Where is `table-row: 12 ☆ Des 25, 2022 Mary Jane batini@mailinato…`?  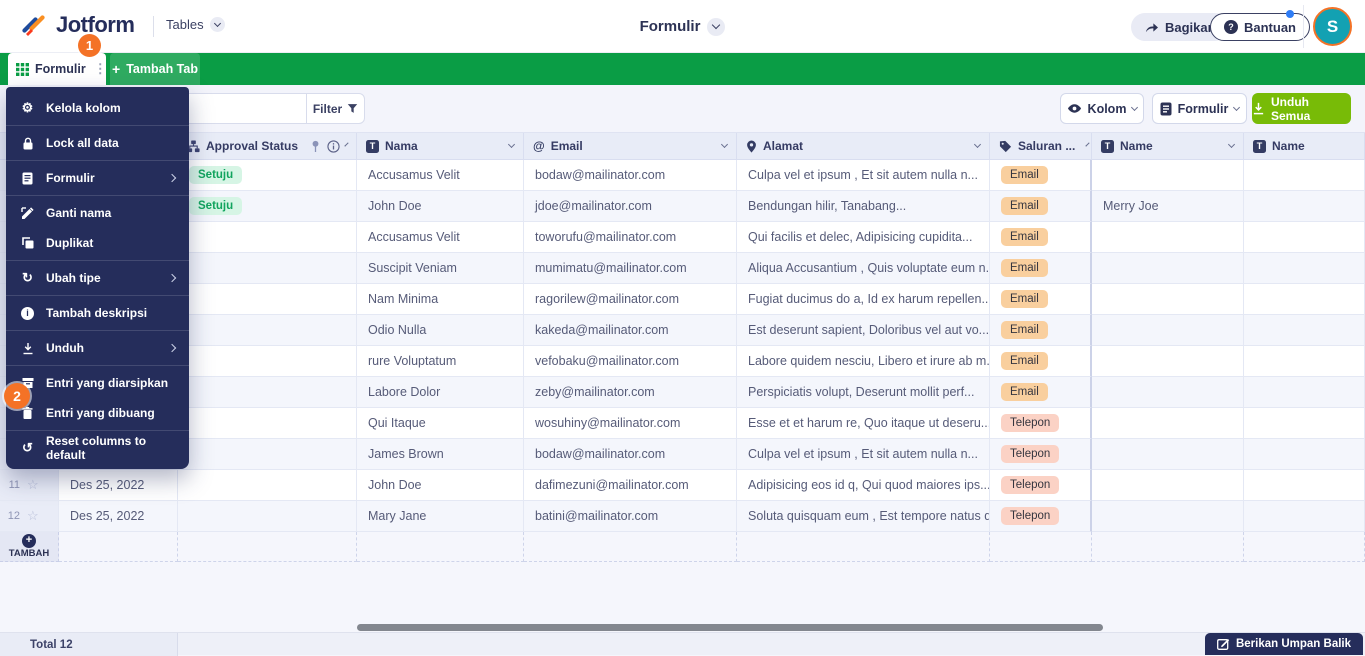
table-row: 12 ☆ Des 25, 2022 Mary Jane batini@mailinato… is located at coordinates (682, 516).